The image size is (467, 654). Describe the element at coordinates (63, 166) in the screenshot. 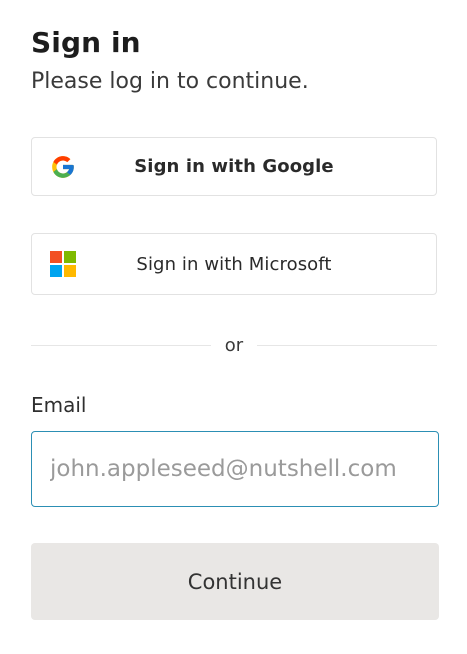

I see `google-icon` at that location.